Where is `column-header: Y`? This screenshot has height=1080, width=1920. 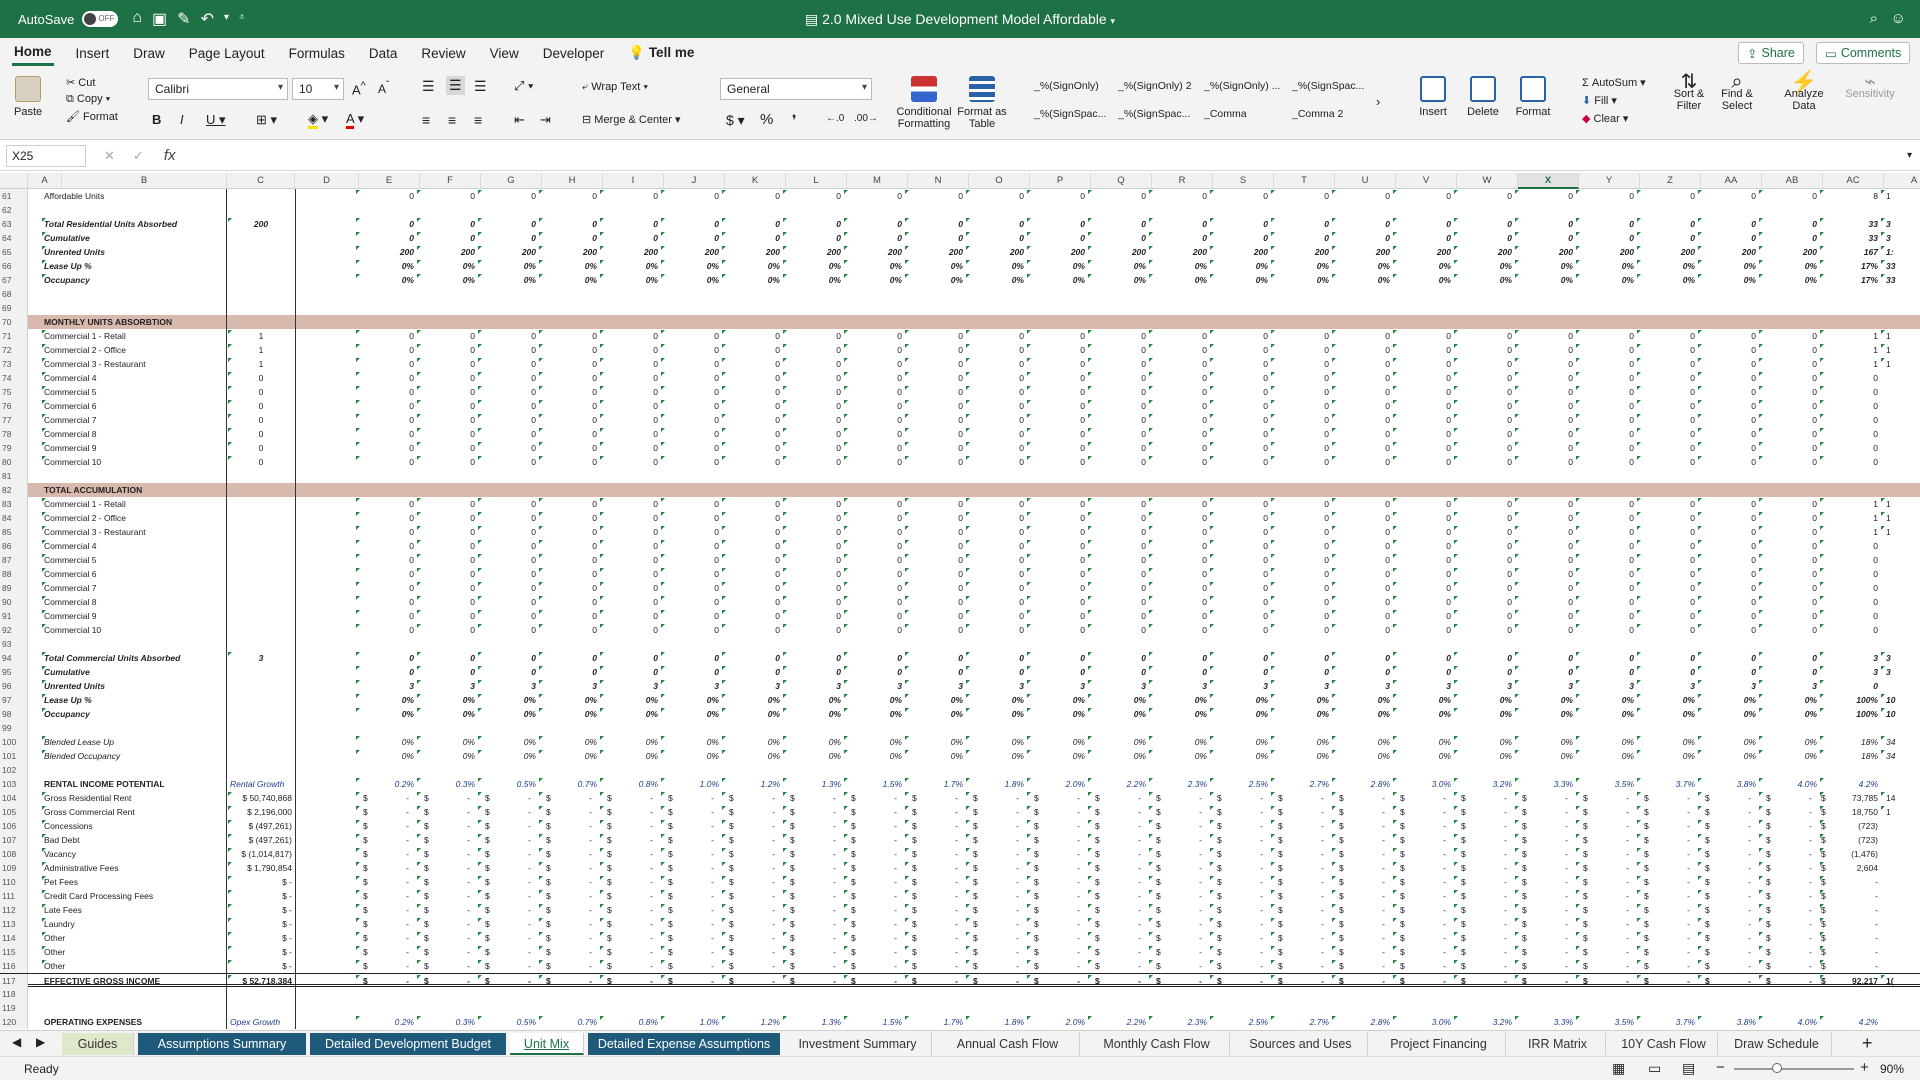
column-header: Y is located at coordinates (1609, 181).